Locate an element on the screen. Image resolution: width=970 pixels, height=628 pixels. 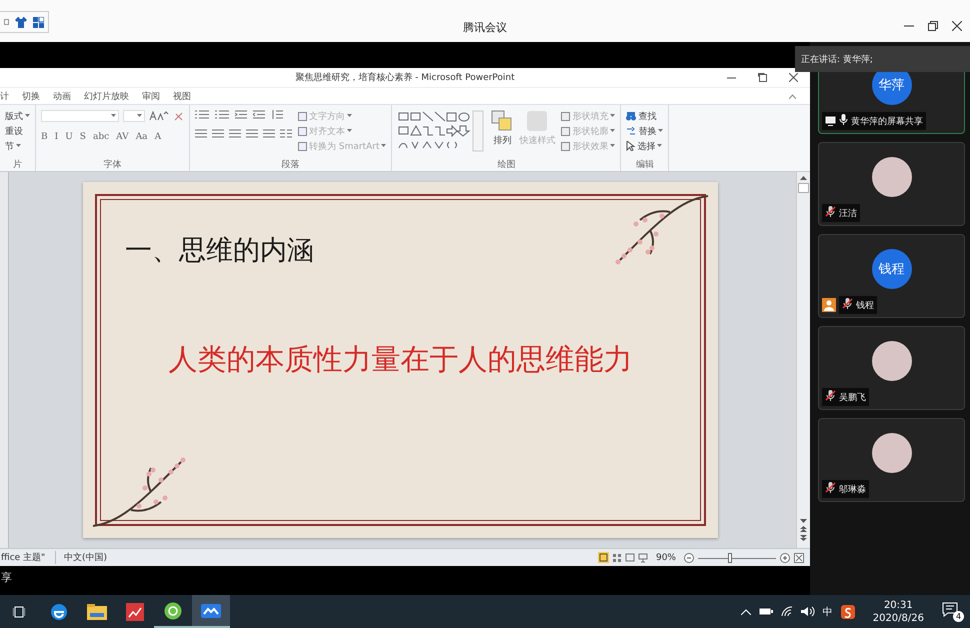
volume-icon is located at coordinates (807, 611).